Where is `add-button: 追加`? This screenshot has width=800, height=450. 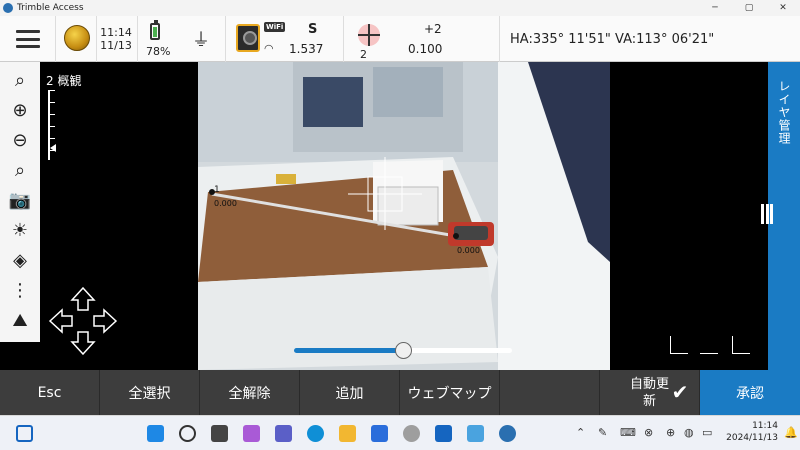
add-button: 追加 is located at coordinates (350, 392).